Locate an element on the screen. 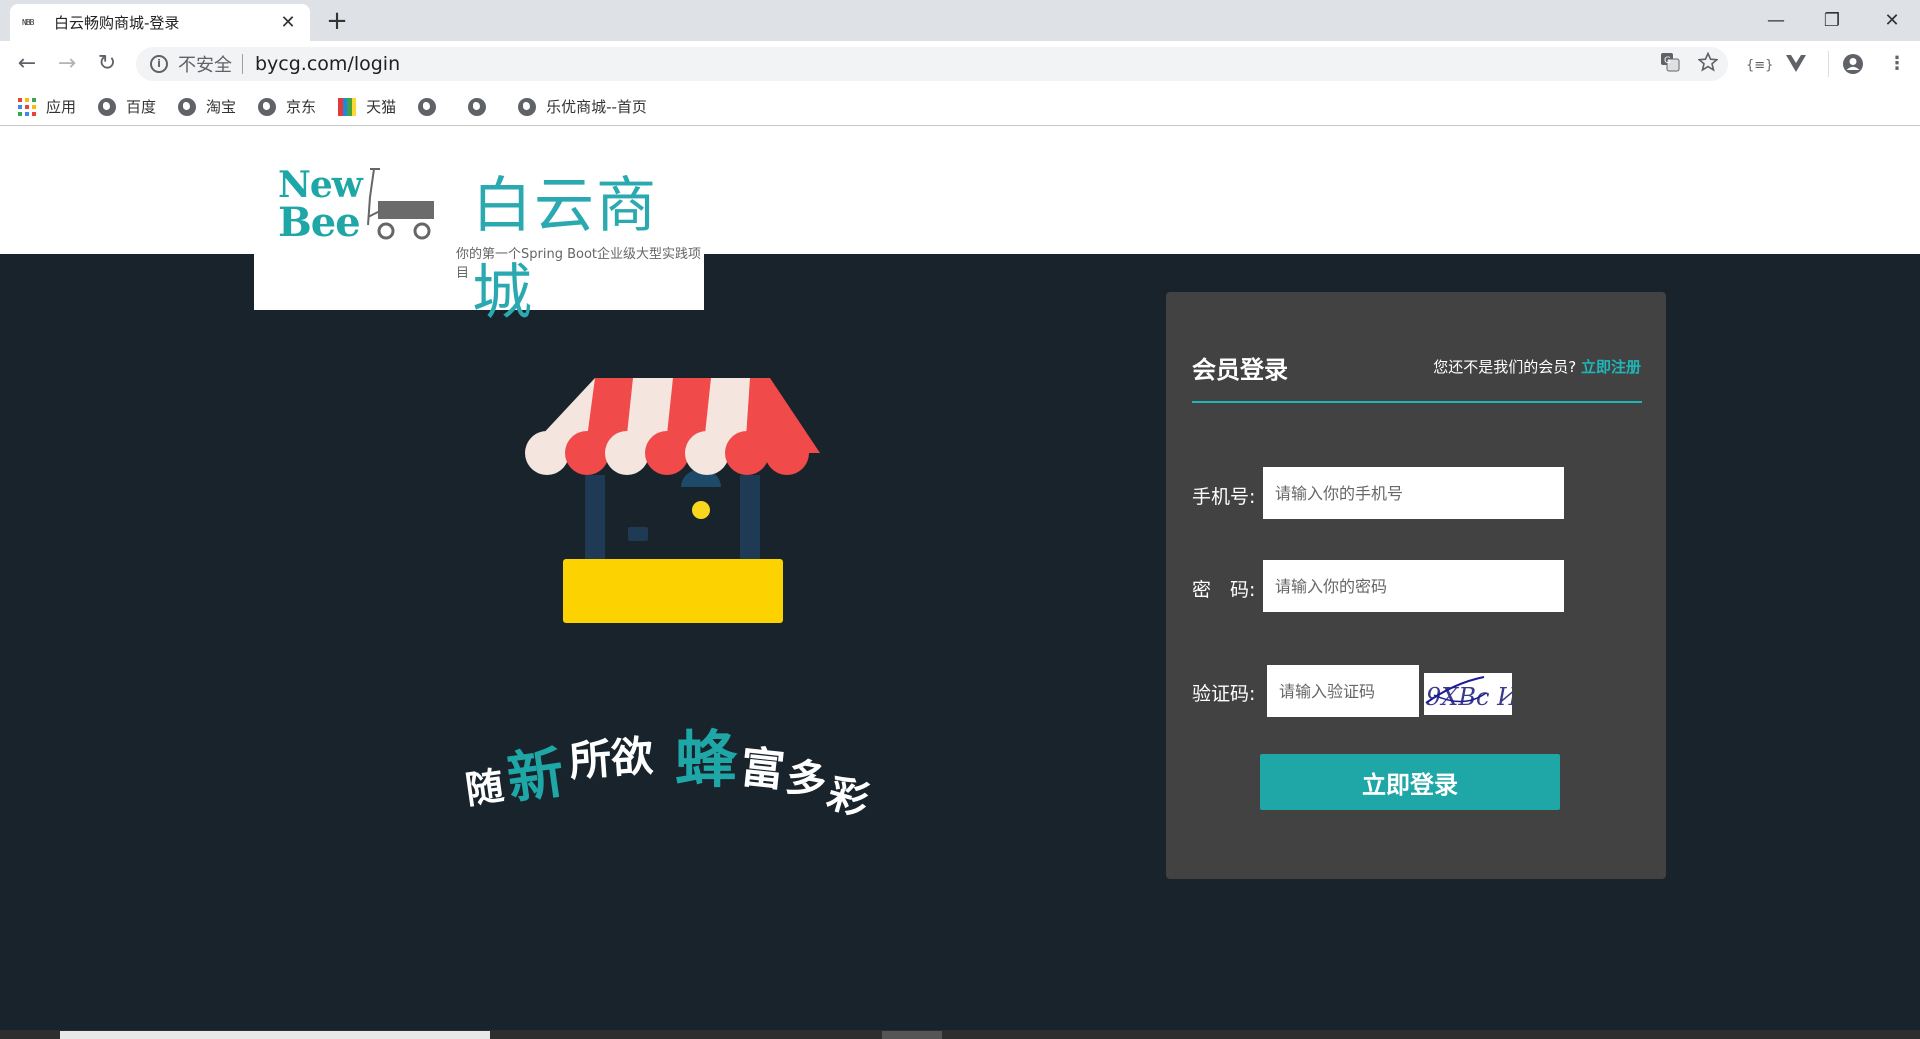 This screenshot has width=1920, height=1039. bookmark-baidu: 百度 is located at coordinates (127, 106).